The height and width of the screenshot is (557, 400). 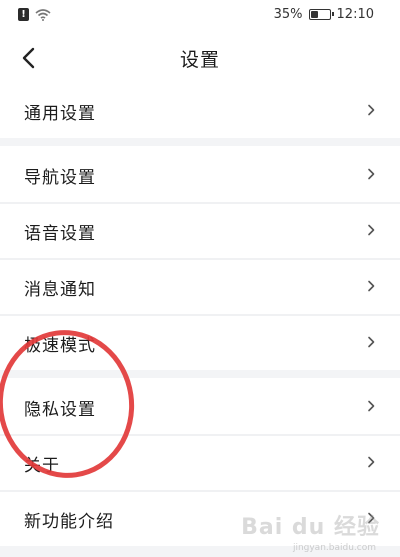 I want to click on notification-alert-icon: !, so click(x=23, y=14).